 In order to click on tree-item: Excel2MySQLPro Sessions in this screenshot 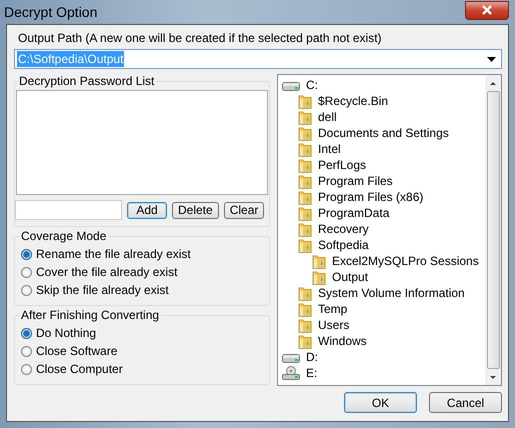, I will do `click(405, 261)`.